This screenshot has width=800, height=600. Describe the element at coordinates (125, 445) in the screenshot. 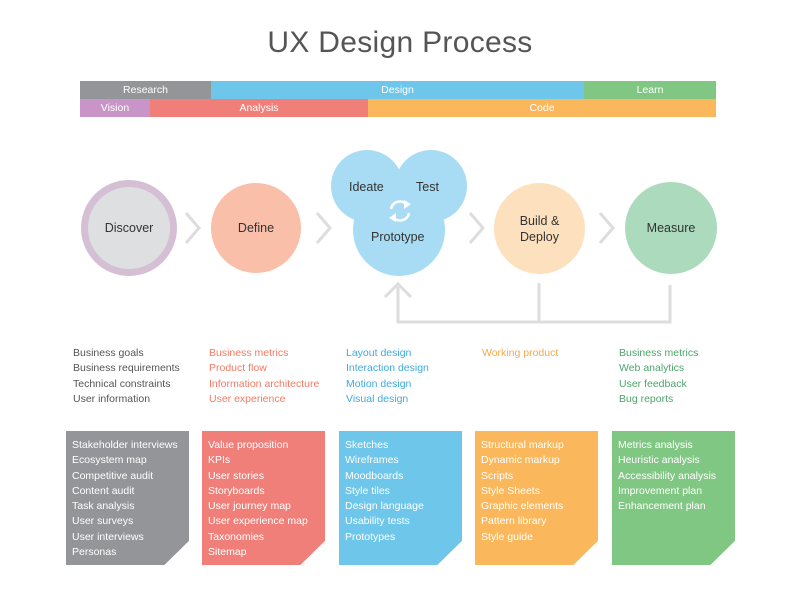

I see `list-item: Stakeholder interviews` at that location.